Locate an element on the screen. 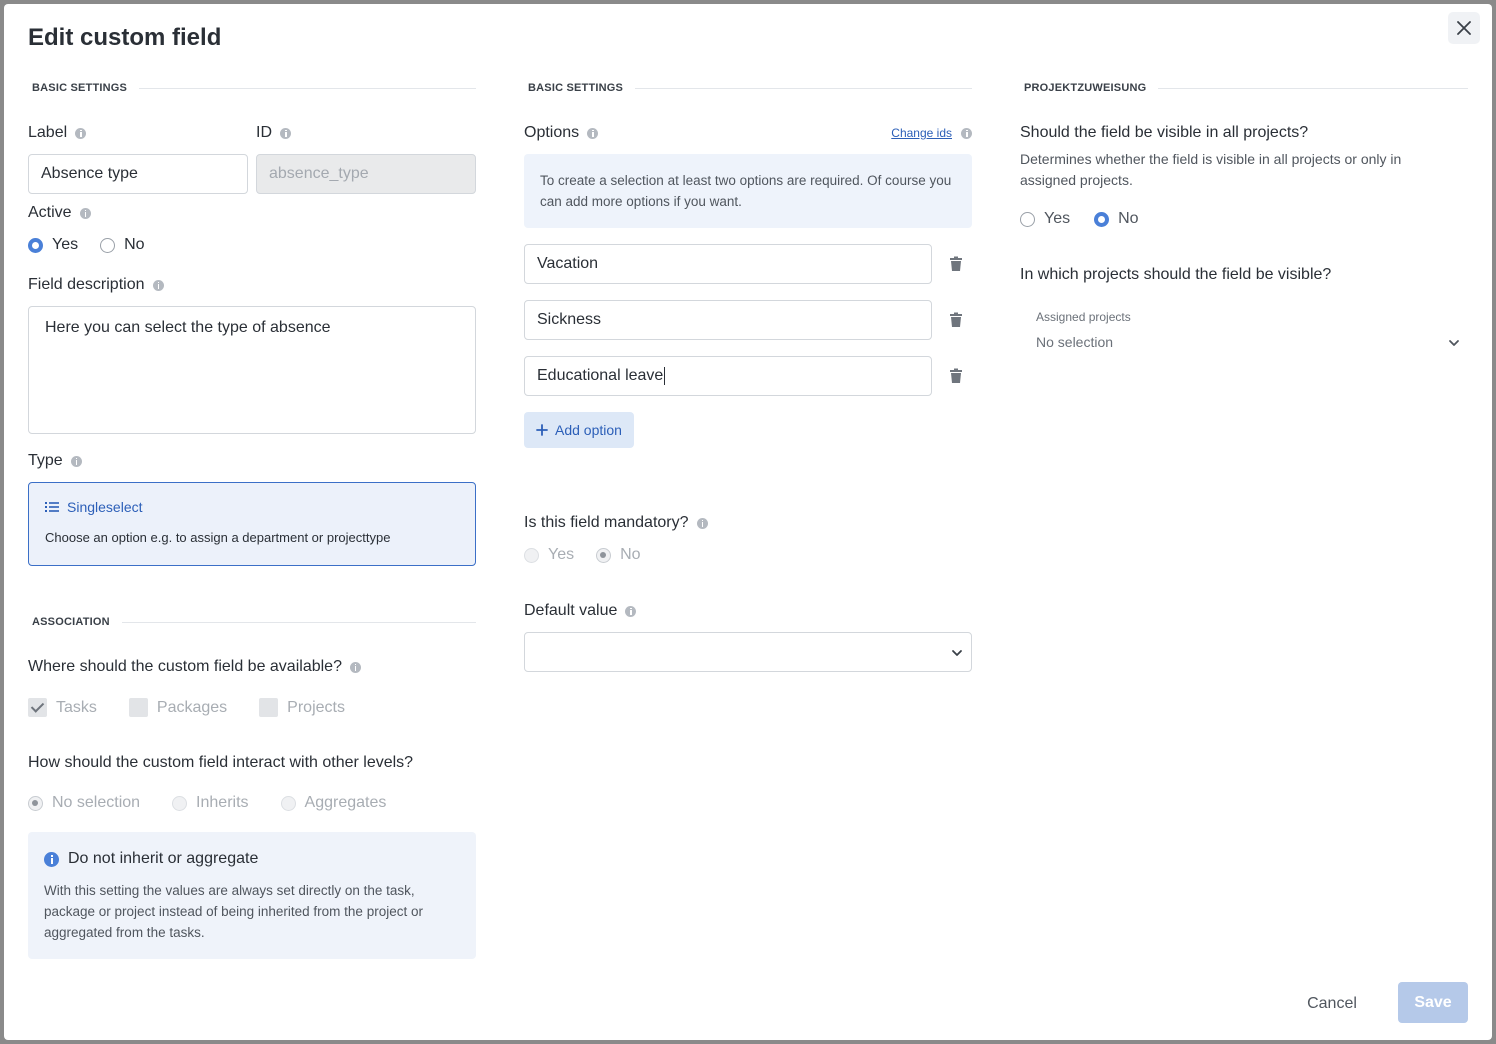 This screenshot has height=1044, width=1496. add-option-button: Add option is located at coordinates (579, 430).